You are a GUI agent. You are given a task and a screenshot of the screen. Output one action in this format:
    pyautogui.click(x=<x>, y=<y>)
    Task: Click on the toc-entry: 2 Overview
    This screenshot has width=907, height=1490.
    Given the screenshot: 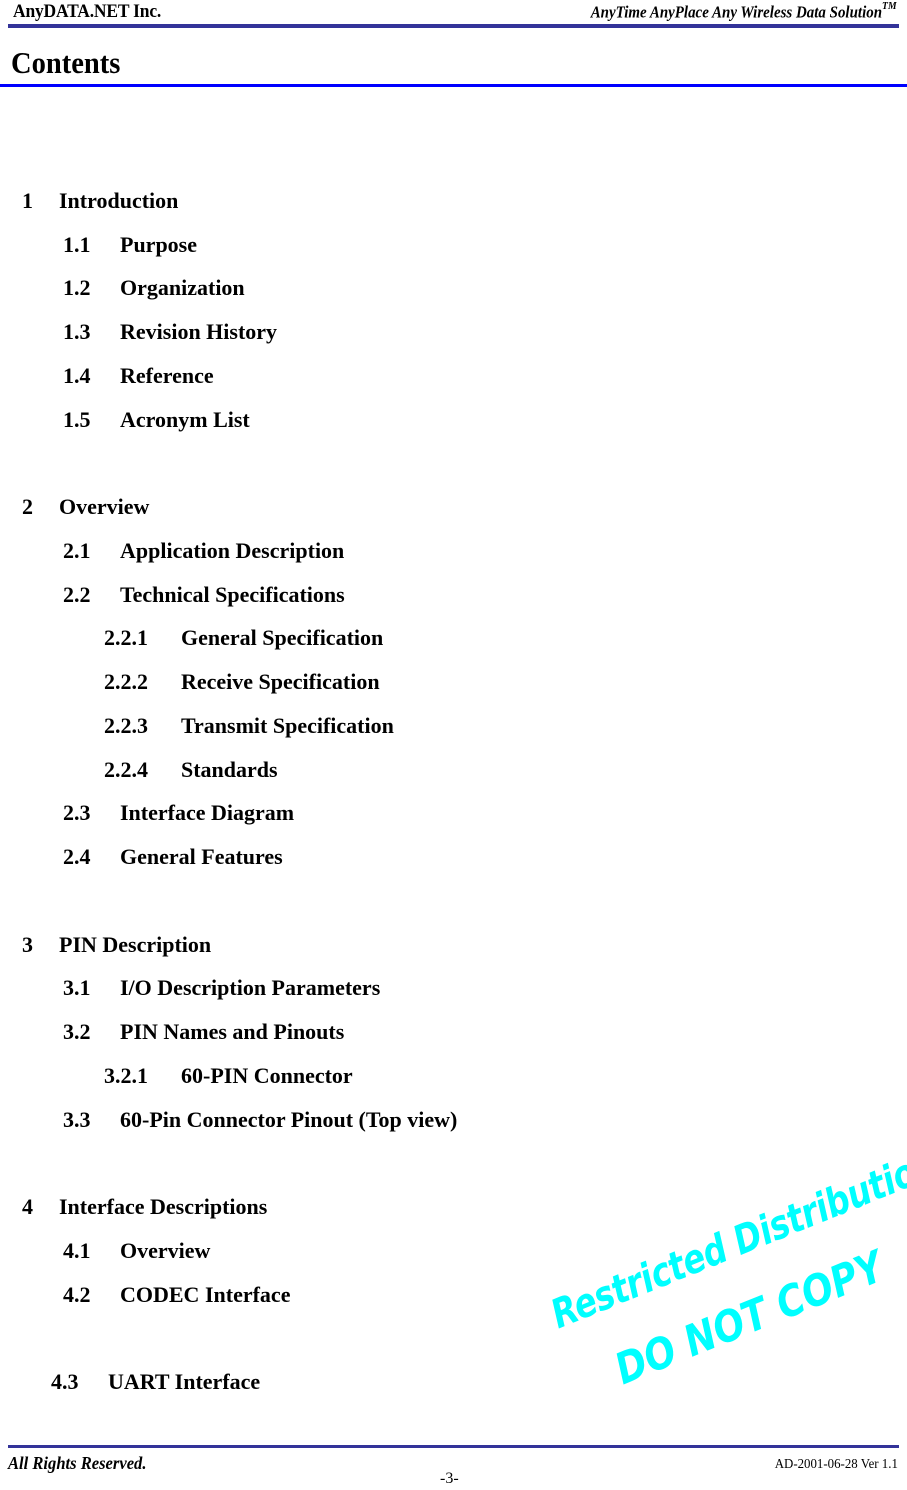 What is the action you would take?
    pyautogui.click(x=85, y=507)
    